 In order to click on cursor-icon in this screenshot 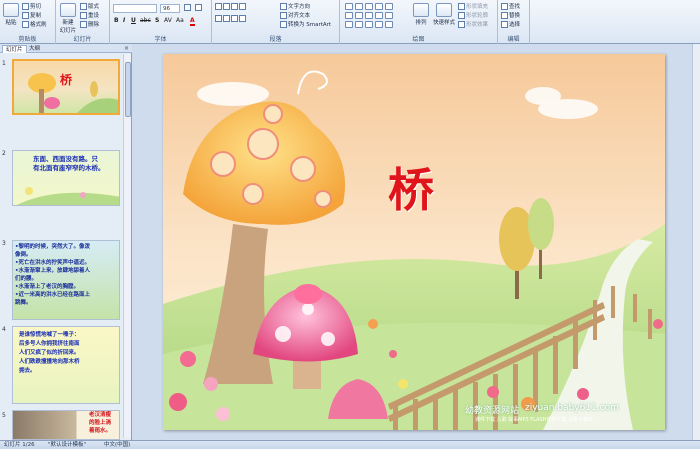, I will do `click(504, 24)`.